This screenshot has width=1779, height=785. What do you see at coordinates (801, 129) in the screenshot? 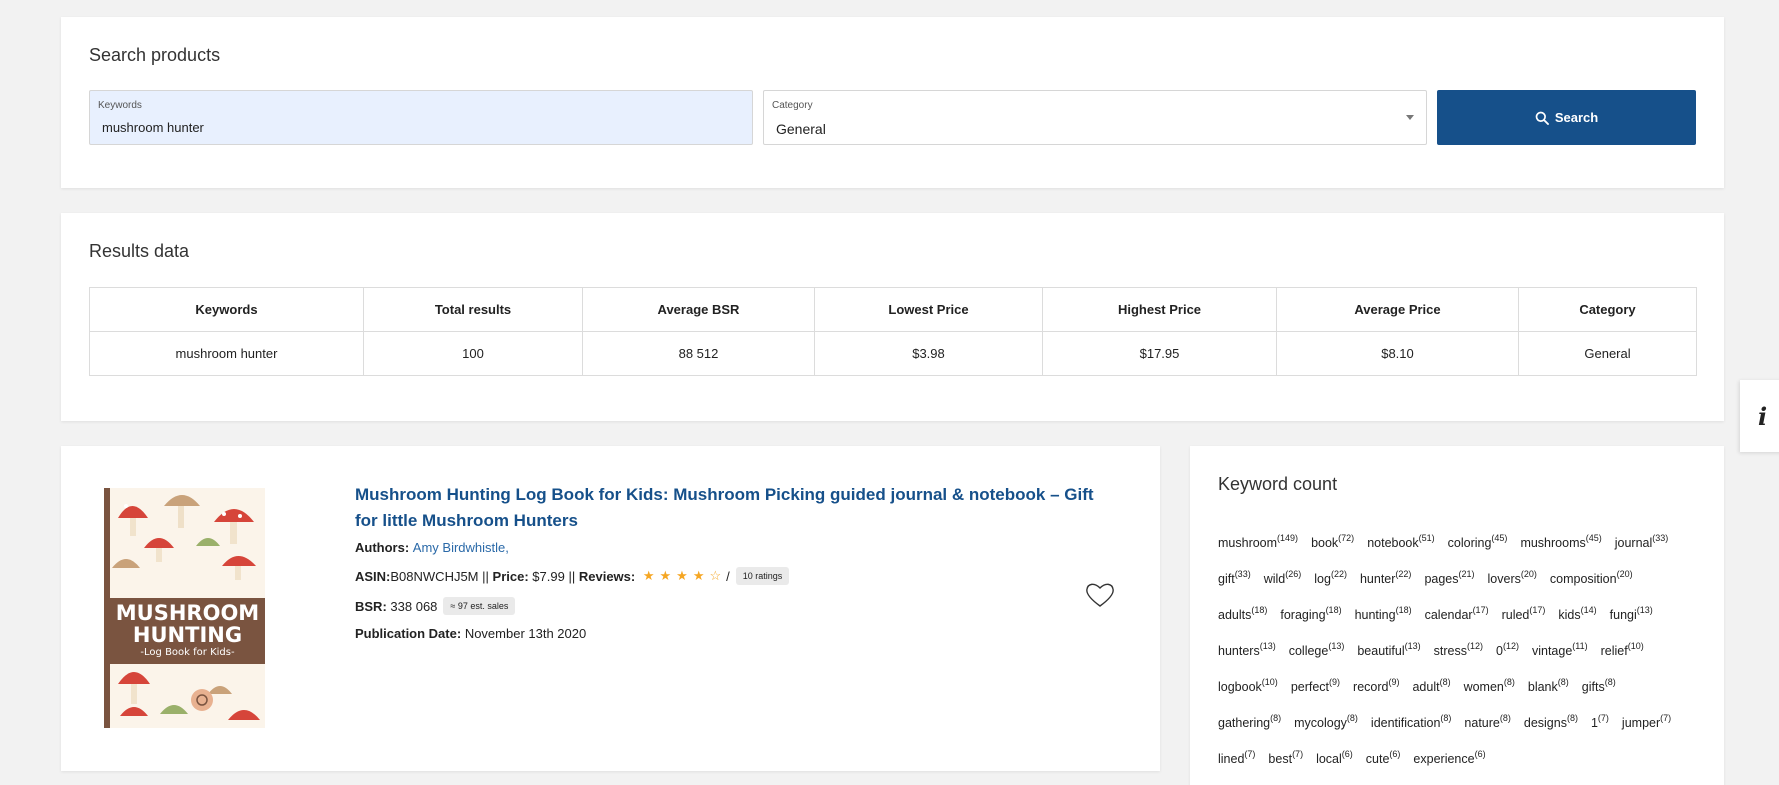
I see `category-value: General` at bounding box center [801, 129].